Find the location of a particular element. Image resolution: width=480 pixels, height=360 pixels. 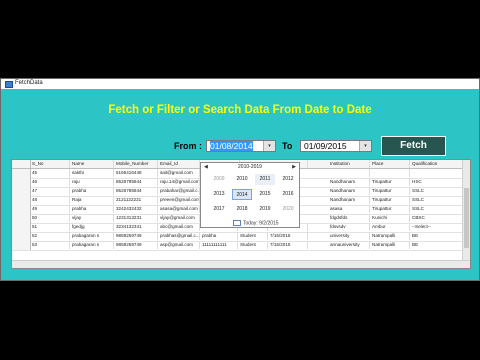

table-cell: 3234132341 is located at coordinates (136, 227).